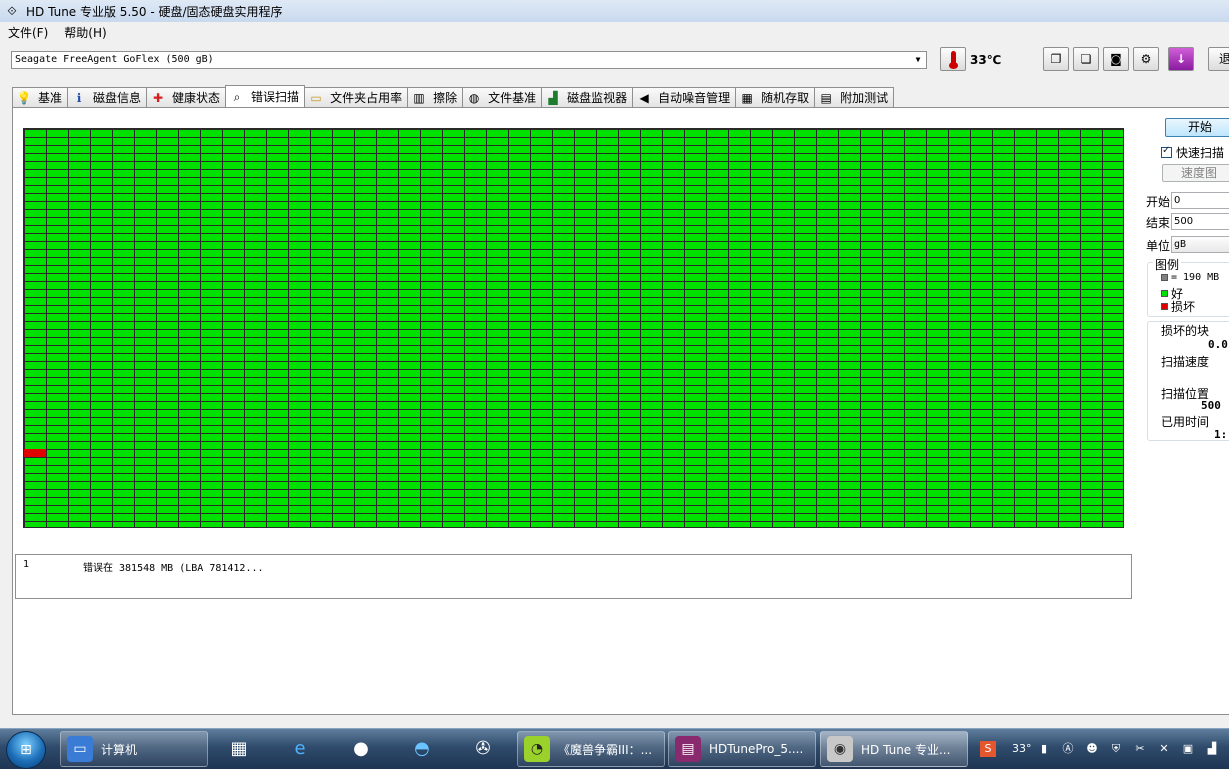 The height and width of the screenshot is (769, 1229). I want to click on network-user-icon: ☻, so click(1092, 749).